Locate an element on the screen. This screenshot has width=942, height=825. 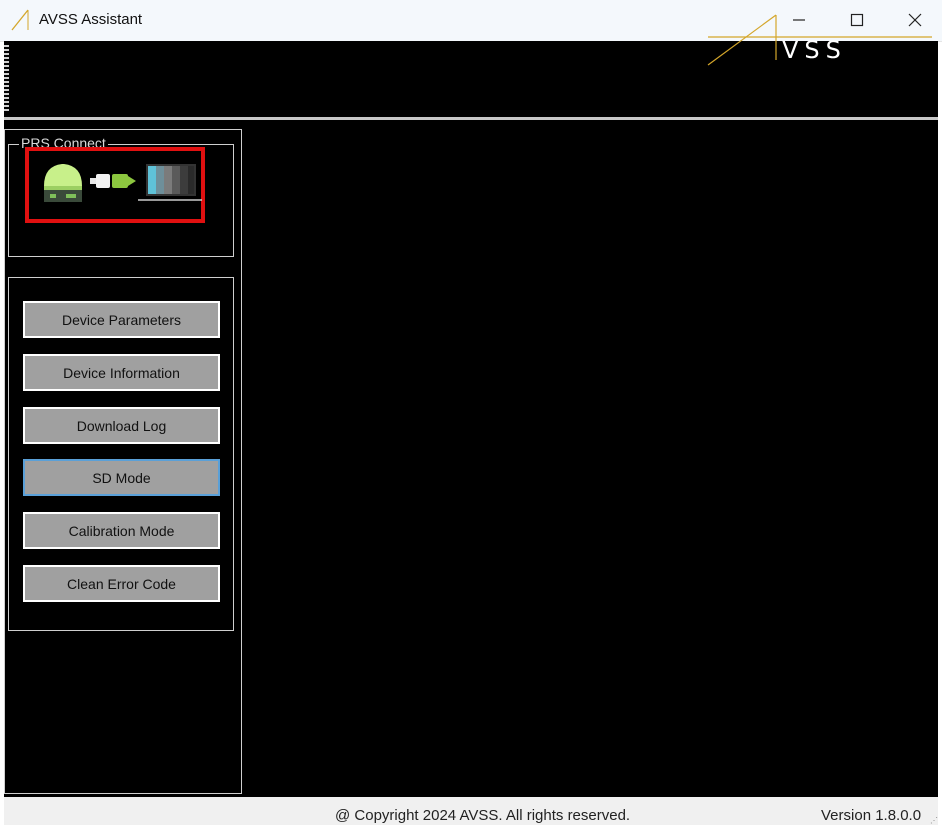
drag-grip is located at coordinates (6, 78).